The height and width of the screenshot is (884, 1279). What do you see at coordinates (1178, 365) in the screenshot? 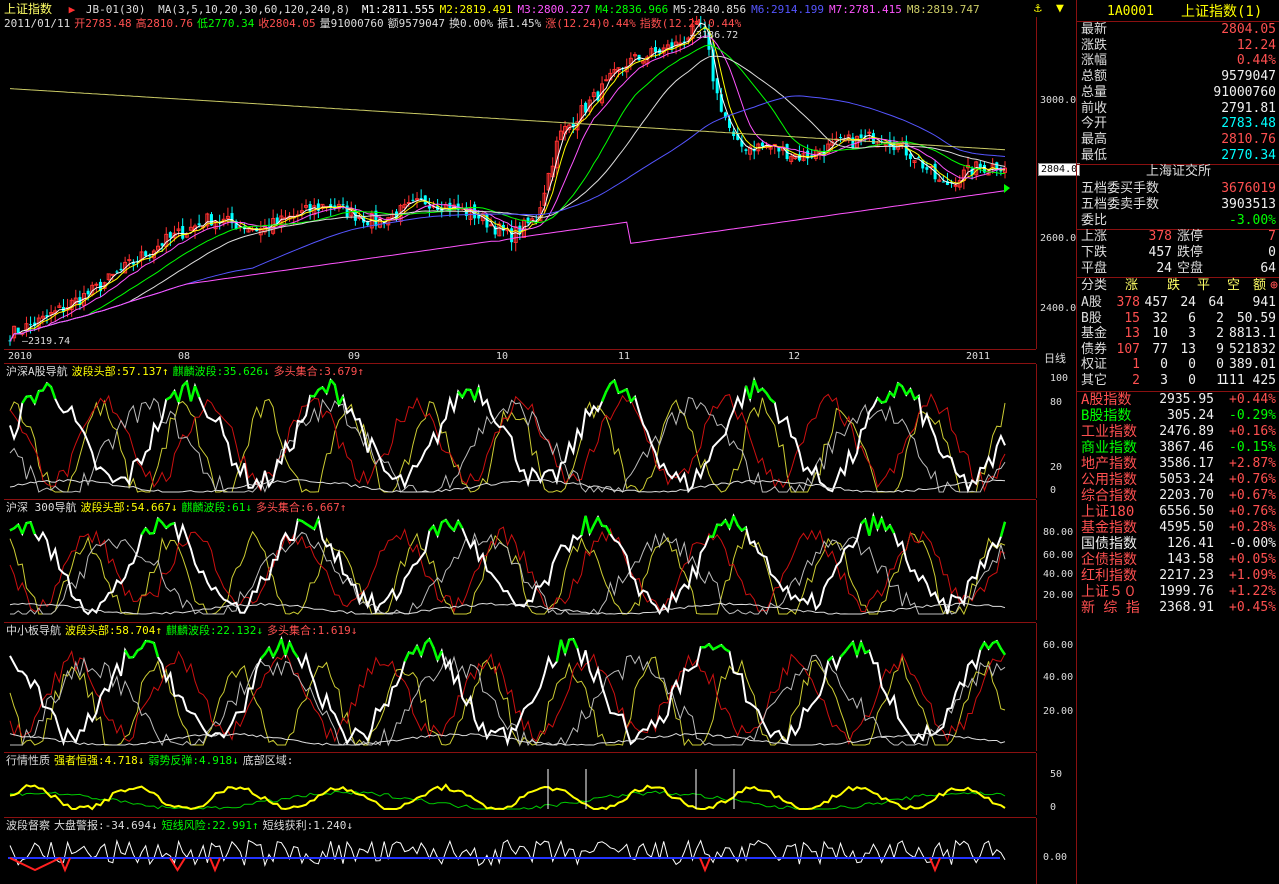
I see `class-row: 权证 1 0 0 0 389.01` at bounding box center [1178, 365].